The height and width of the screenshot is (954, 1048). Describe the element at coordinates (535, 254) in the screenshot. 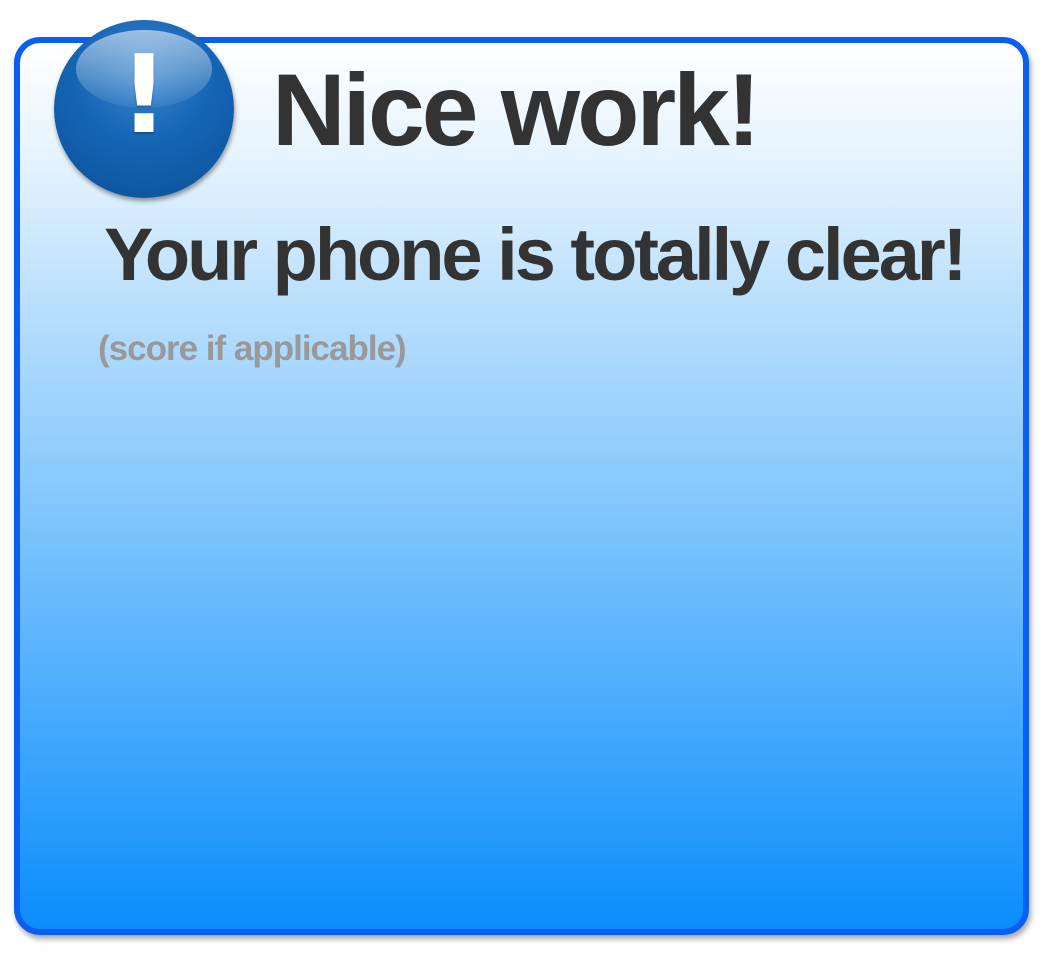

I see `dialog-message: Your phone is totally clear!` at that location.